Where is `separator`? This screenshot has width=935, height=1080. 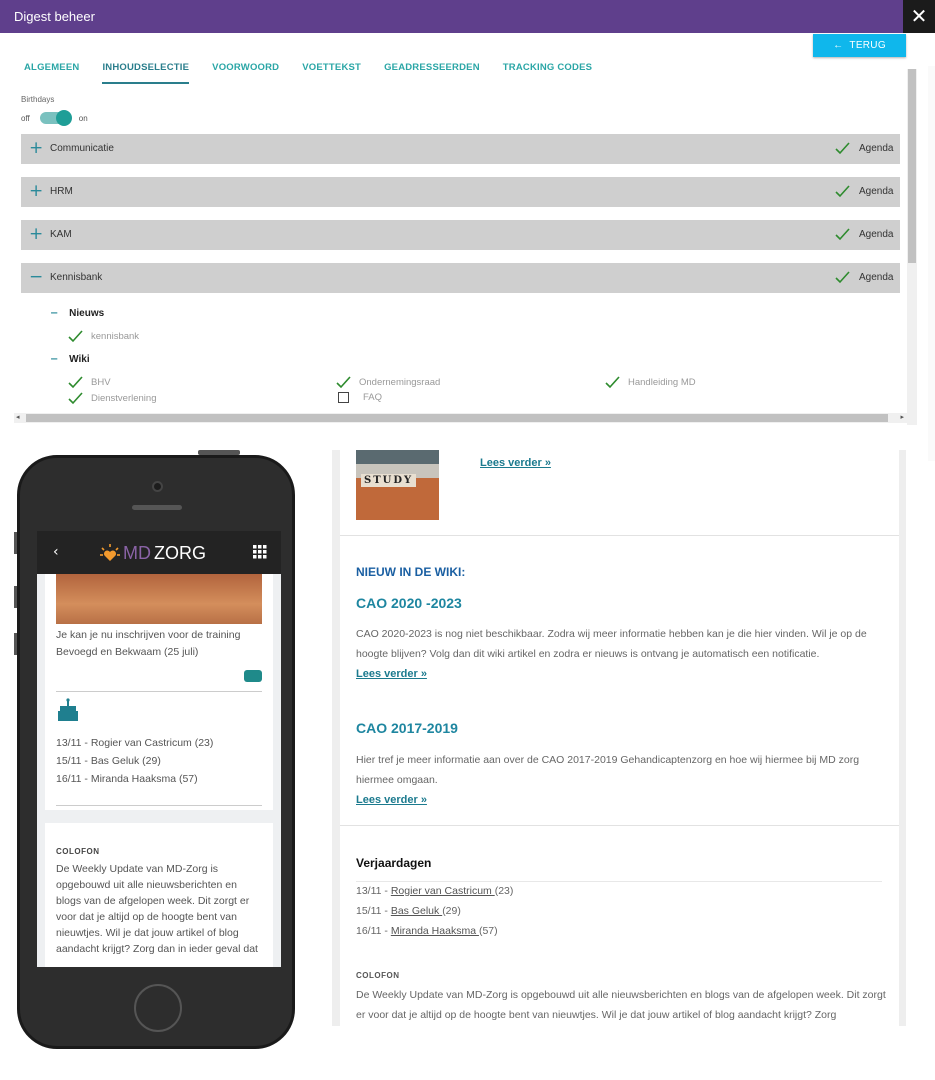 separator is located at coordinates (619, 535).